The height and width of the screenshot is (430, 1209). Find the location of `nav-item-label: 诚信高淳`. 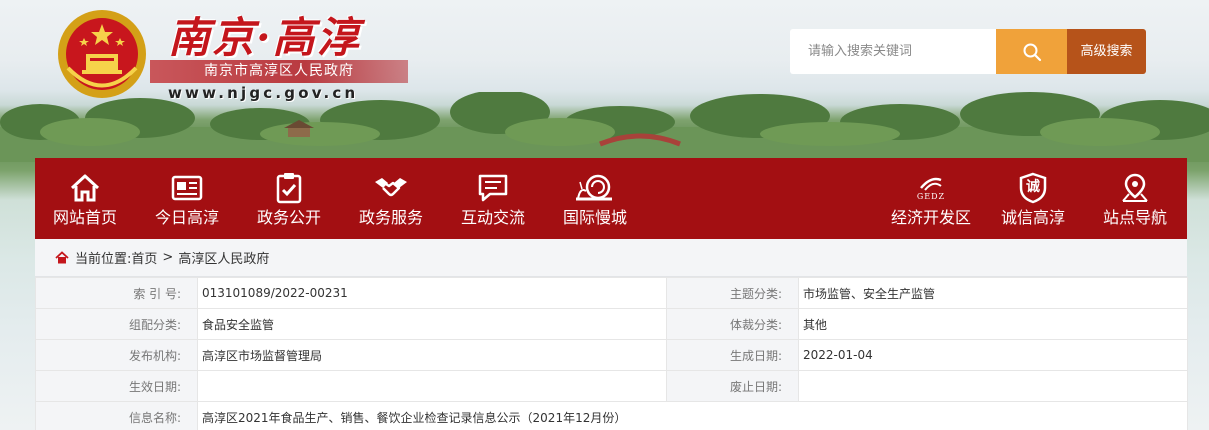

nav-item-label: 诚信高淳 is located at coordinates (1032, 217).